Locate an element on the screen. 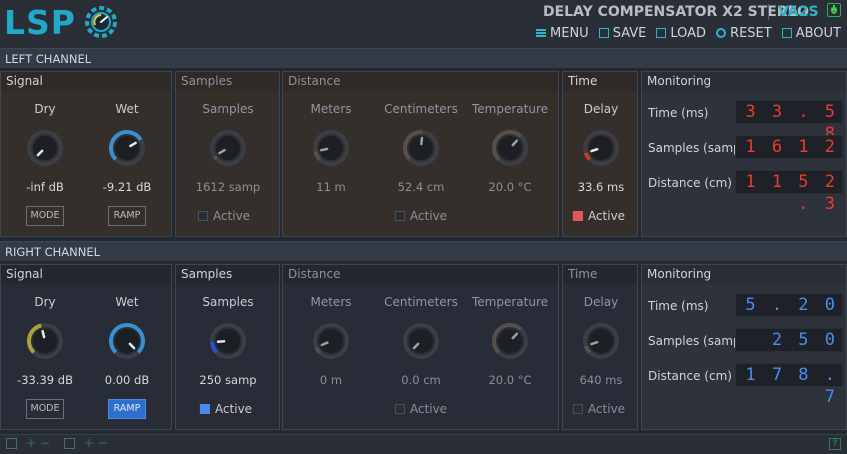 The width and height of the screenshot is (847, 454). right-samples-active-checkbox: Active is located at coordinates (226, 409).